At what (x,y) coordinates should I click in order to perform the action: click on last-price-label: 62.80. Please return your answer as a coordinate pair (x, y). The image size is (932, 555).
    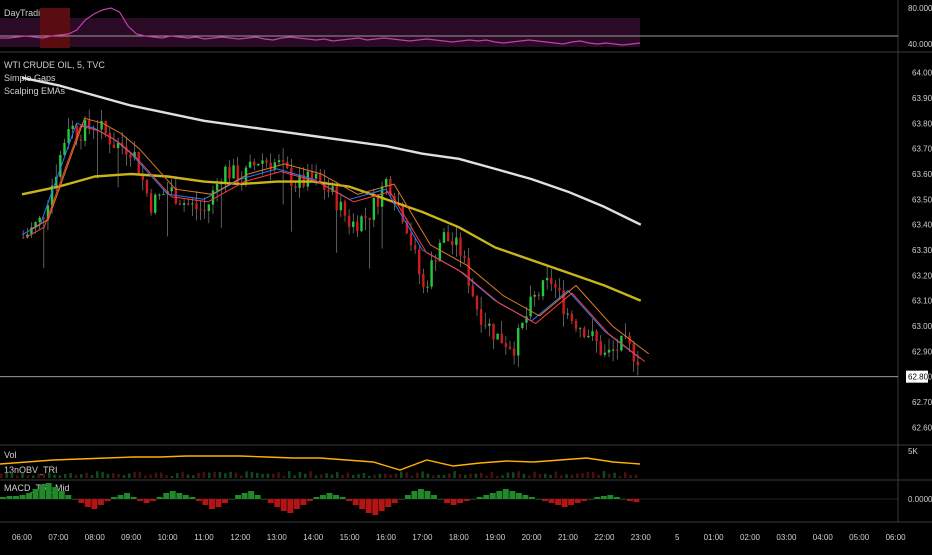
    Looking at the image, I should click on (918, 377).